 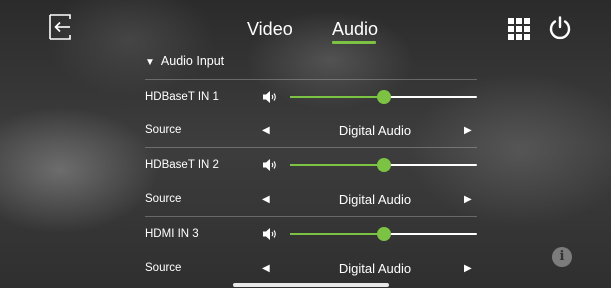 What do you see at coordinates (182, 97) in the screenshot?
I see `channel-name: HDBaseT IN 1` at bounding box center [182, 97].